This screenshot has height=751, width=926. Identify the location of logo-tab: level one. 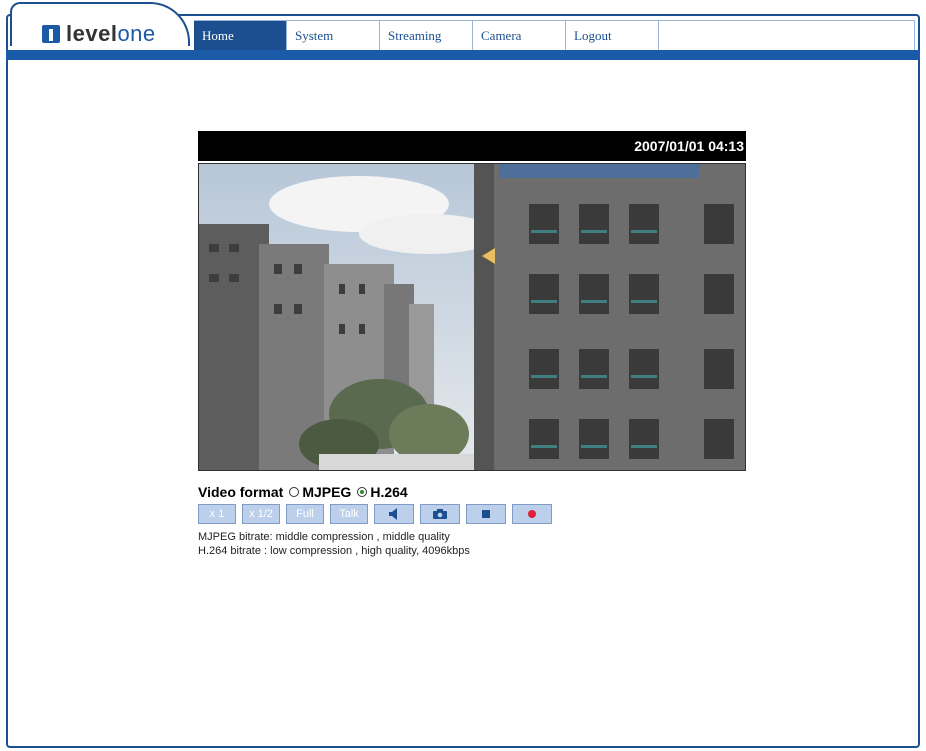
(100, 24).